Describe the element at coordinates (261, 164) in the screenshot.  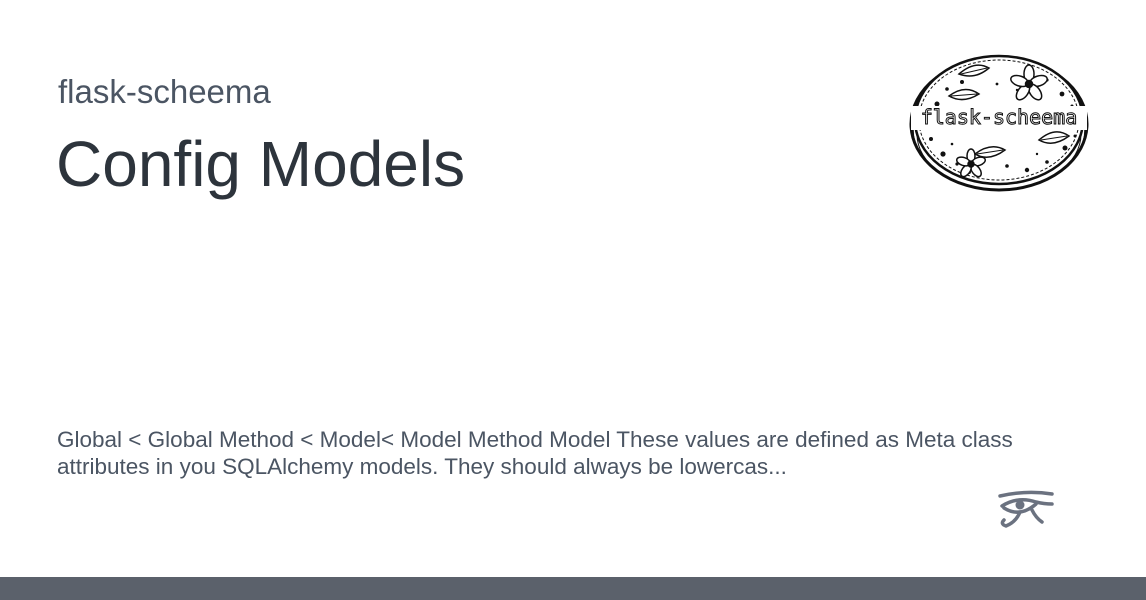
I see `page-title: Config Models` at that location.